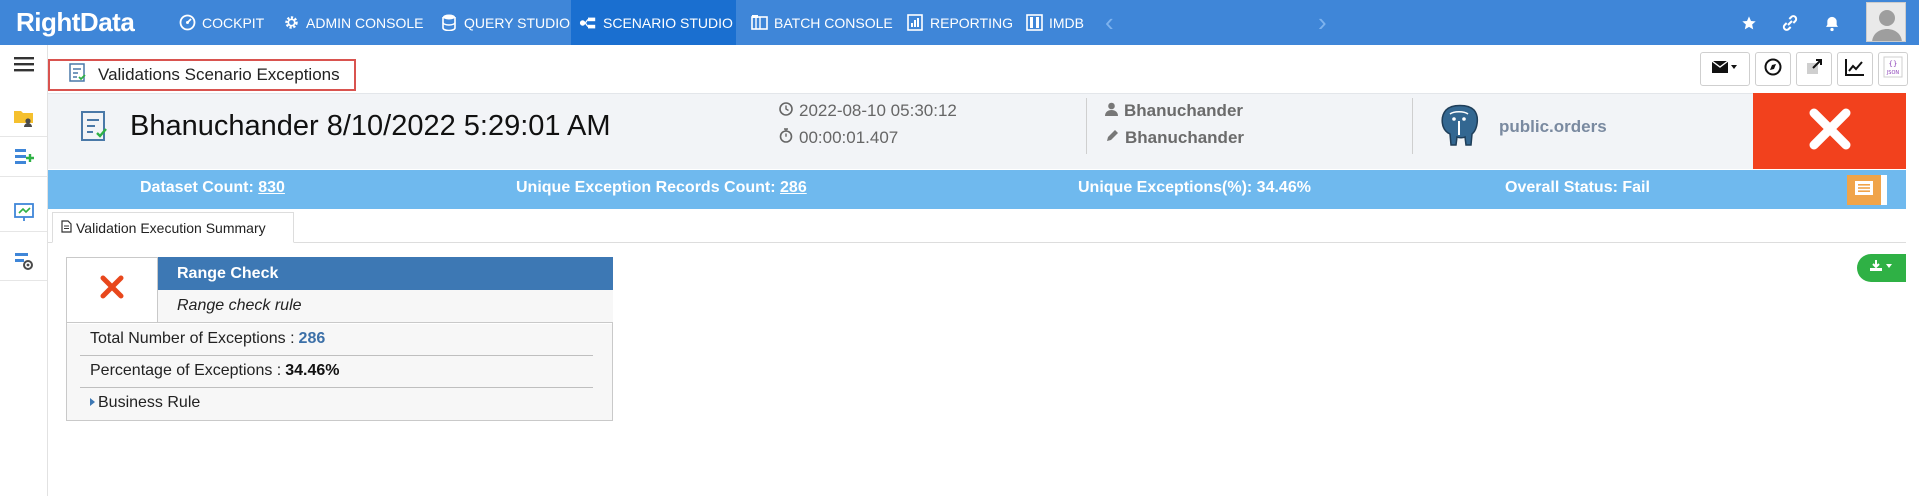  I want to click on scenario-icon, so click(588, 23).